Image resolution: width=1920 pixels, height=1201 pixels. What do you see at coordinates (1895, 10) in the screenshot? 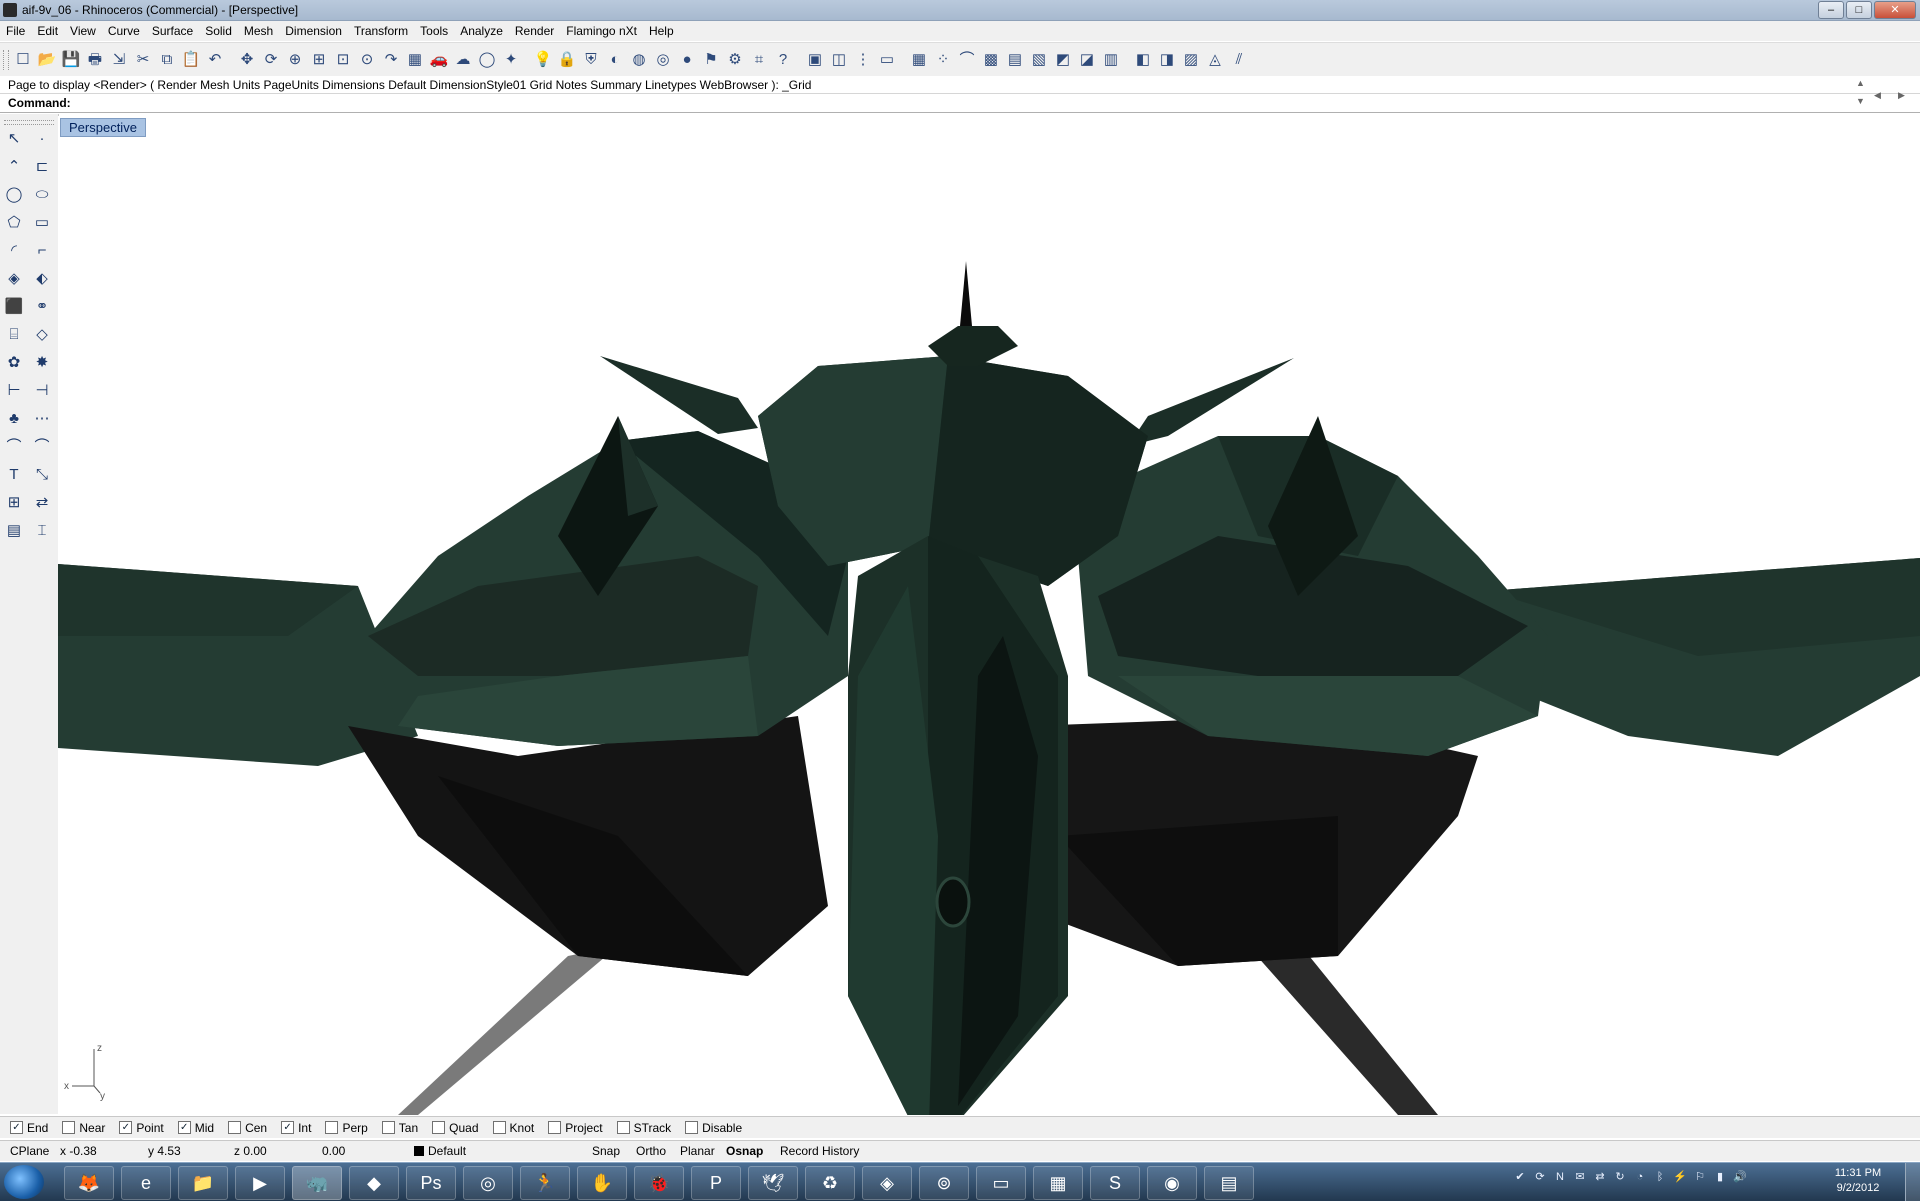
I see `close-button: ✕` at bounding box center [1895, 10].